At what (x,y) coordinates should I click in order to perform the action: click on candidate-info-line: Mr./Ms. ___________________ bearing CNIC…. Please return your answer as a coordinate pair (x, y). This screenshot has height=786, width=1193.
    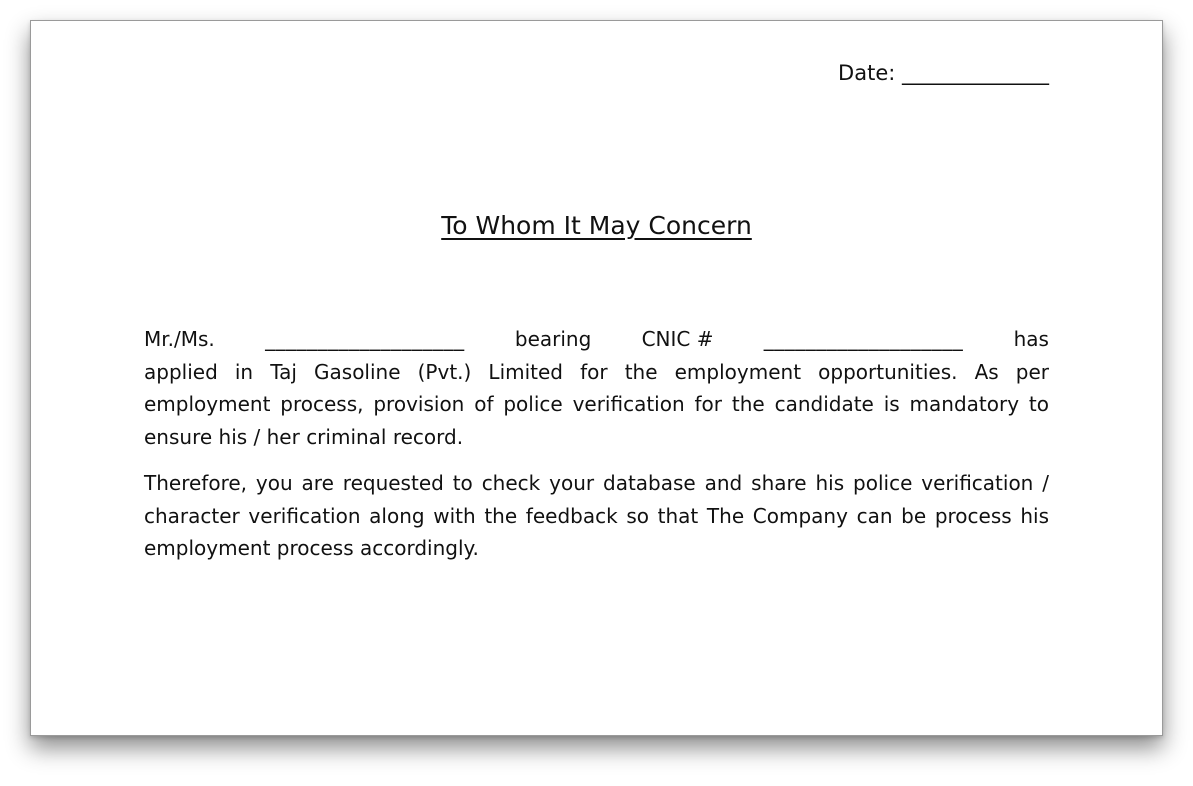
    Looking at the image, I should click on (596, 339).